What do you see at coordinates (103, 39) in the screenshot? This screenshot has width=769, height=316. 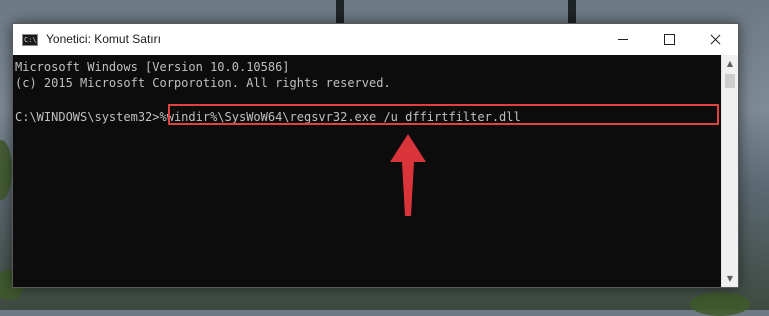 I see `window-title: Yonetici: Komut Satırı` at bounding box center [103, 39].